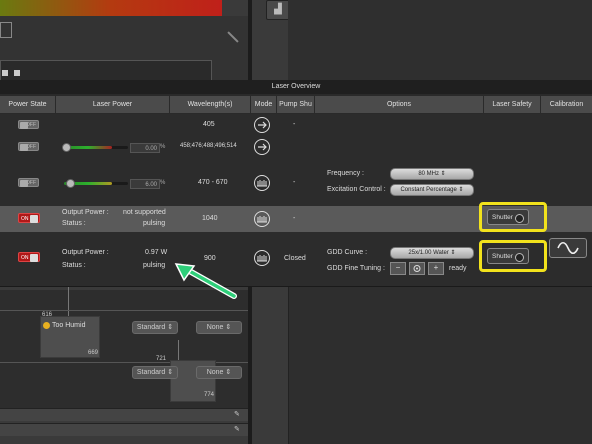 This screenshot has width=592, height=444. What do you see at coordinates (432, 190) in the screenshot?
I see `excitation-control-select: Constant Percentage ⇕` at bounding box center [432, 190].